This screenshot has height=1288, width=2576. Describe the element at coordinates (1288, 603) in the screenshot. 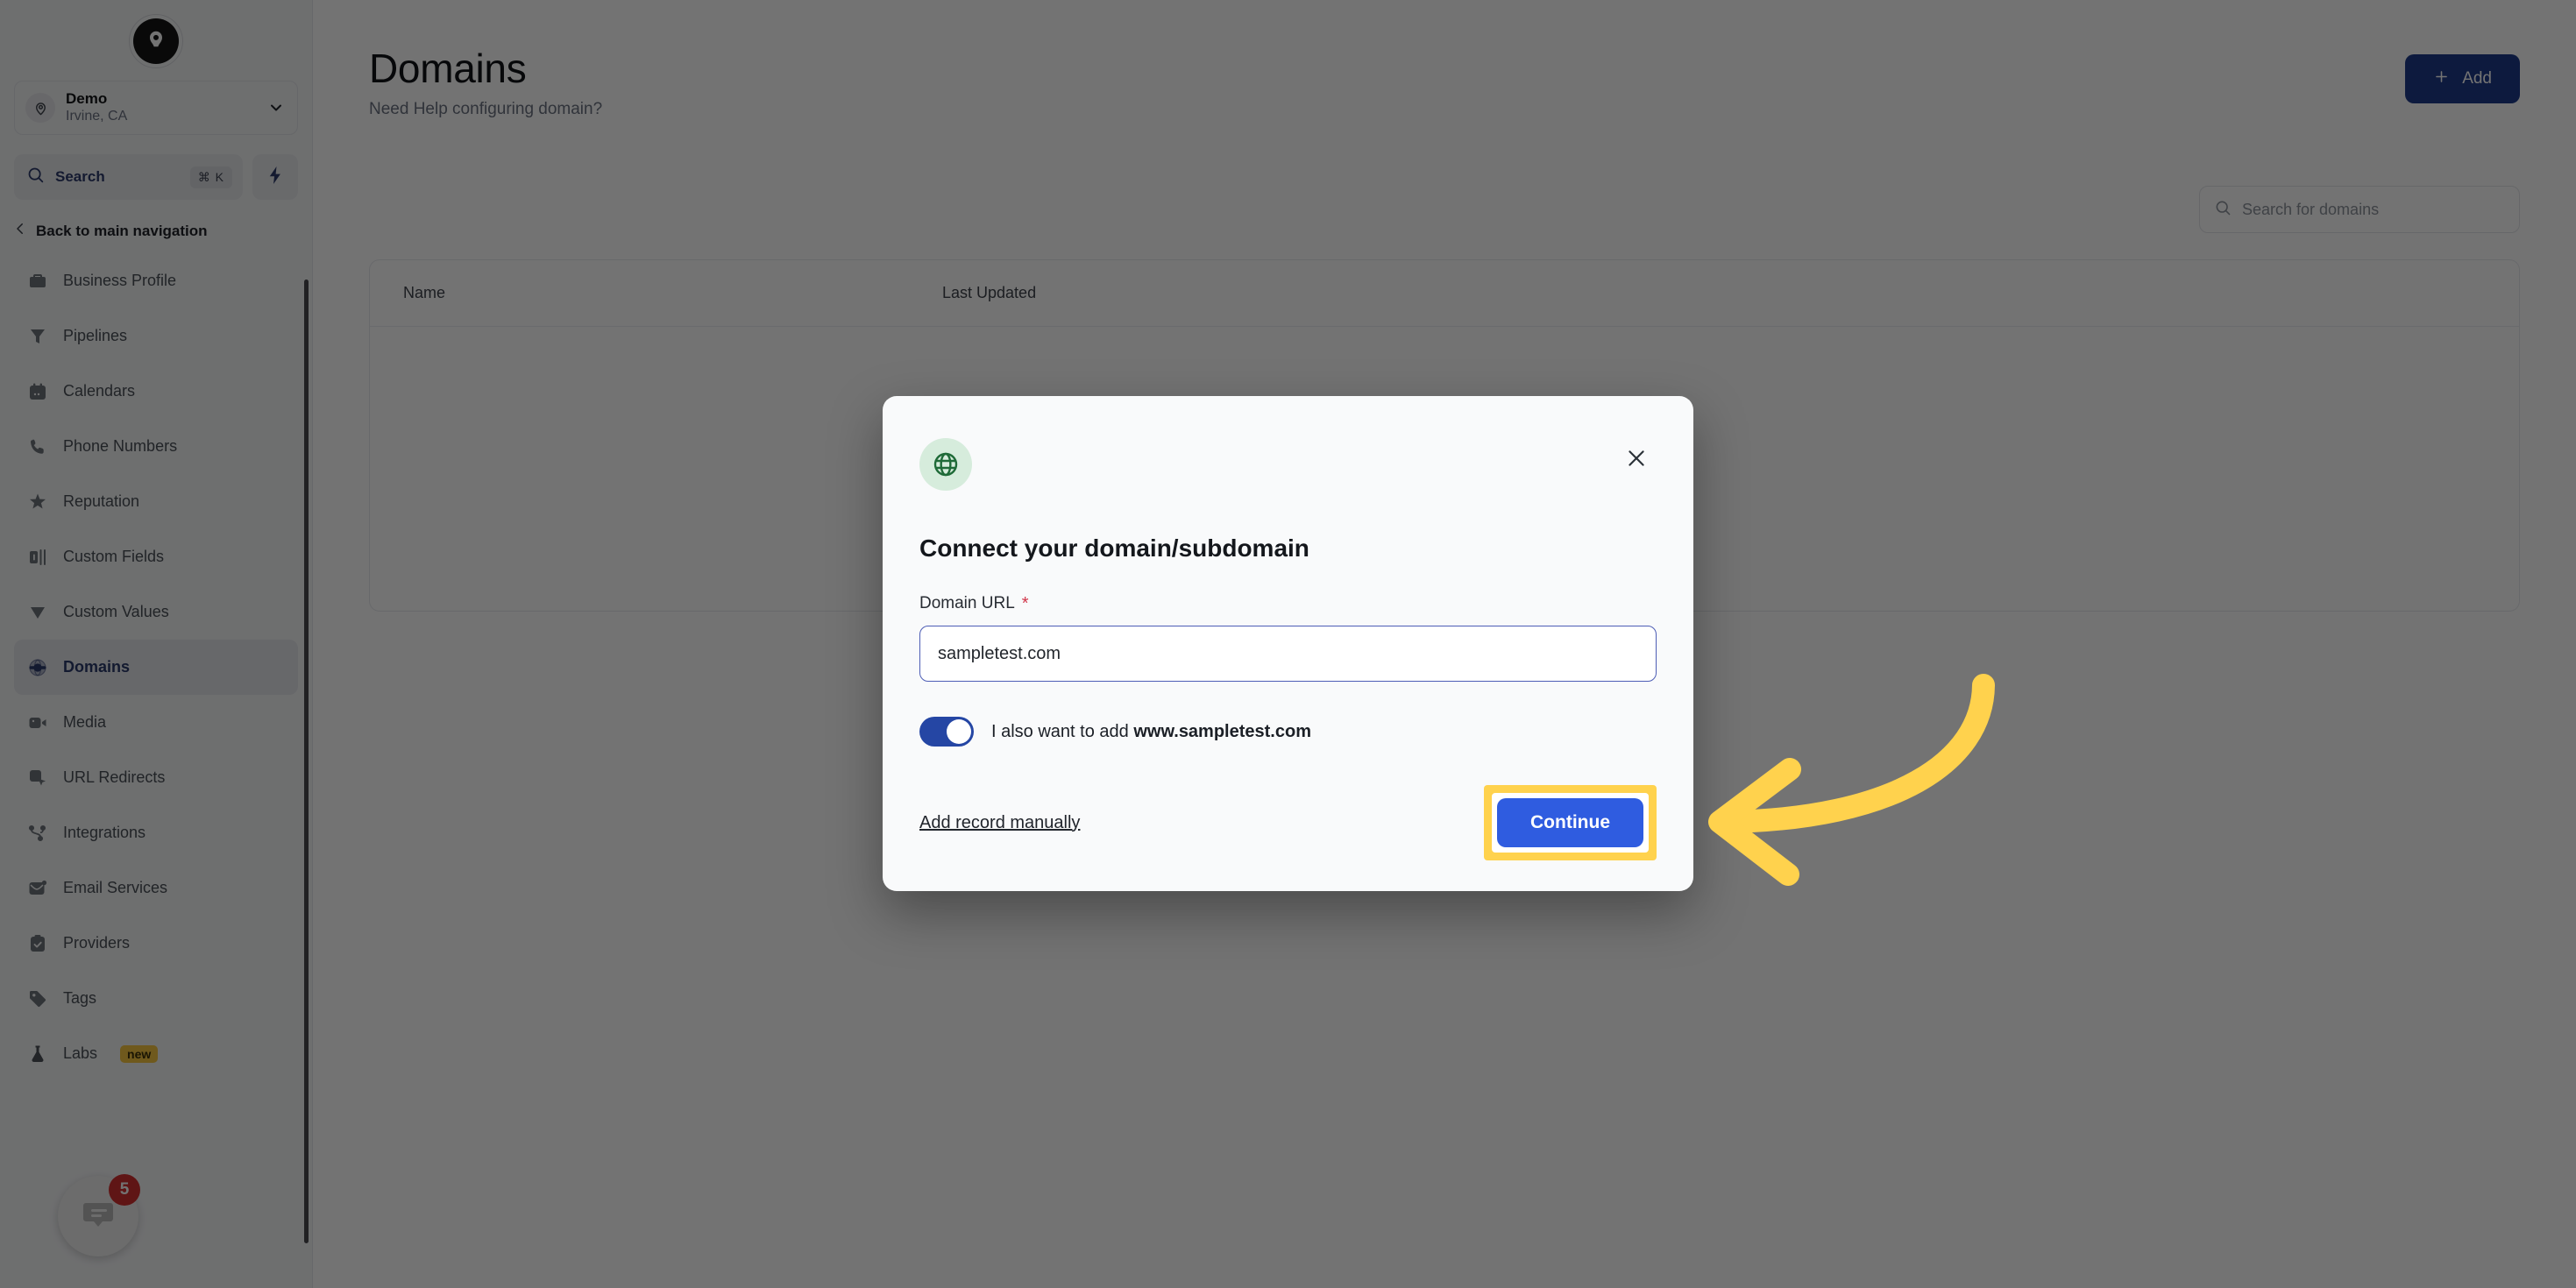

I see `domain-url-label-row: Domain URL *` at that location.